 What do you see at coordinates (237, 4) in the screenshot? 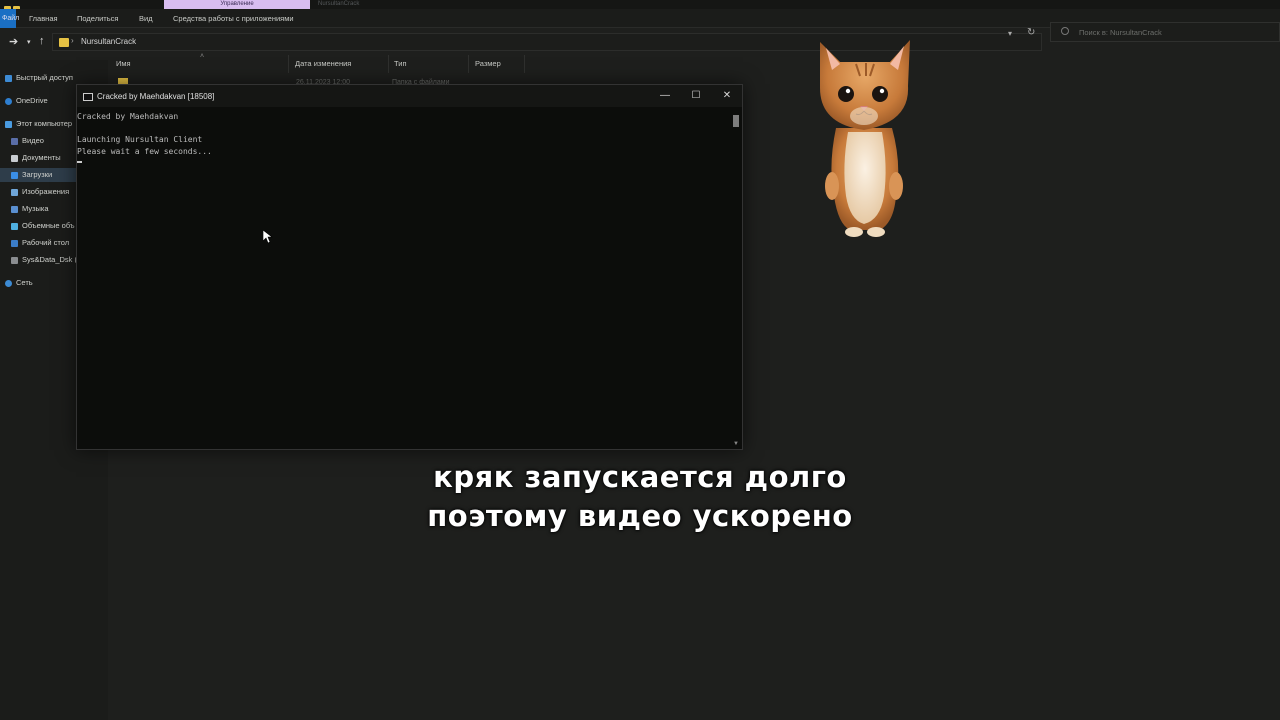
I see `tab-manage: Управление` at bounding box center [237, 4].